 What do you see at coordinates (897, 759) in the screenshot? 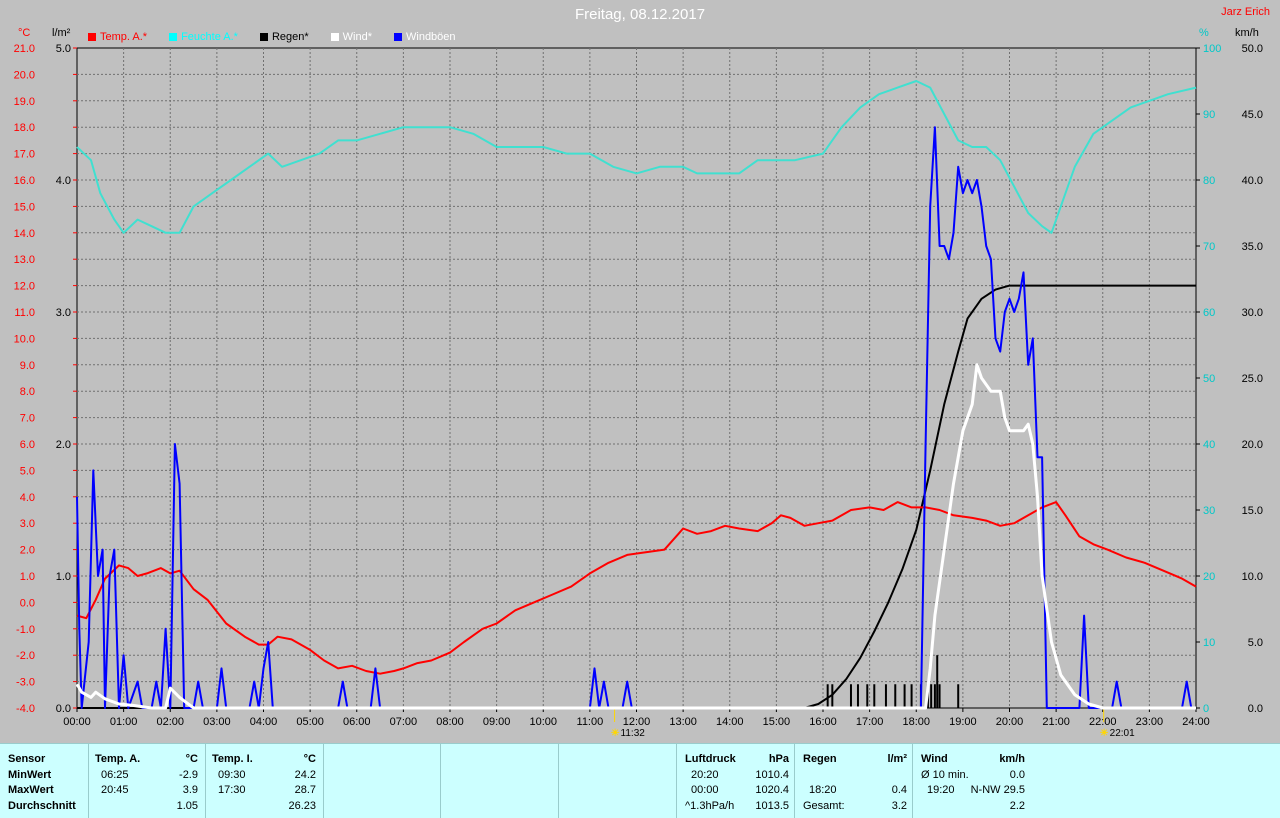
I see `rain-unit: l/m²` at bounding box center [897, 759].